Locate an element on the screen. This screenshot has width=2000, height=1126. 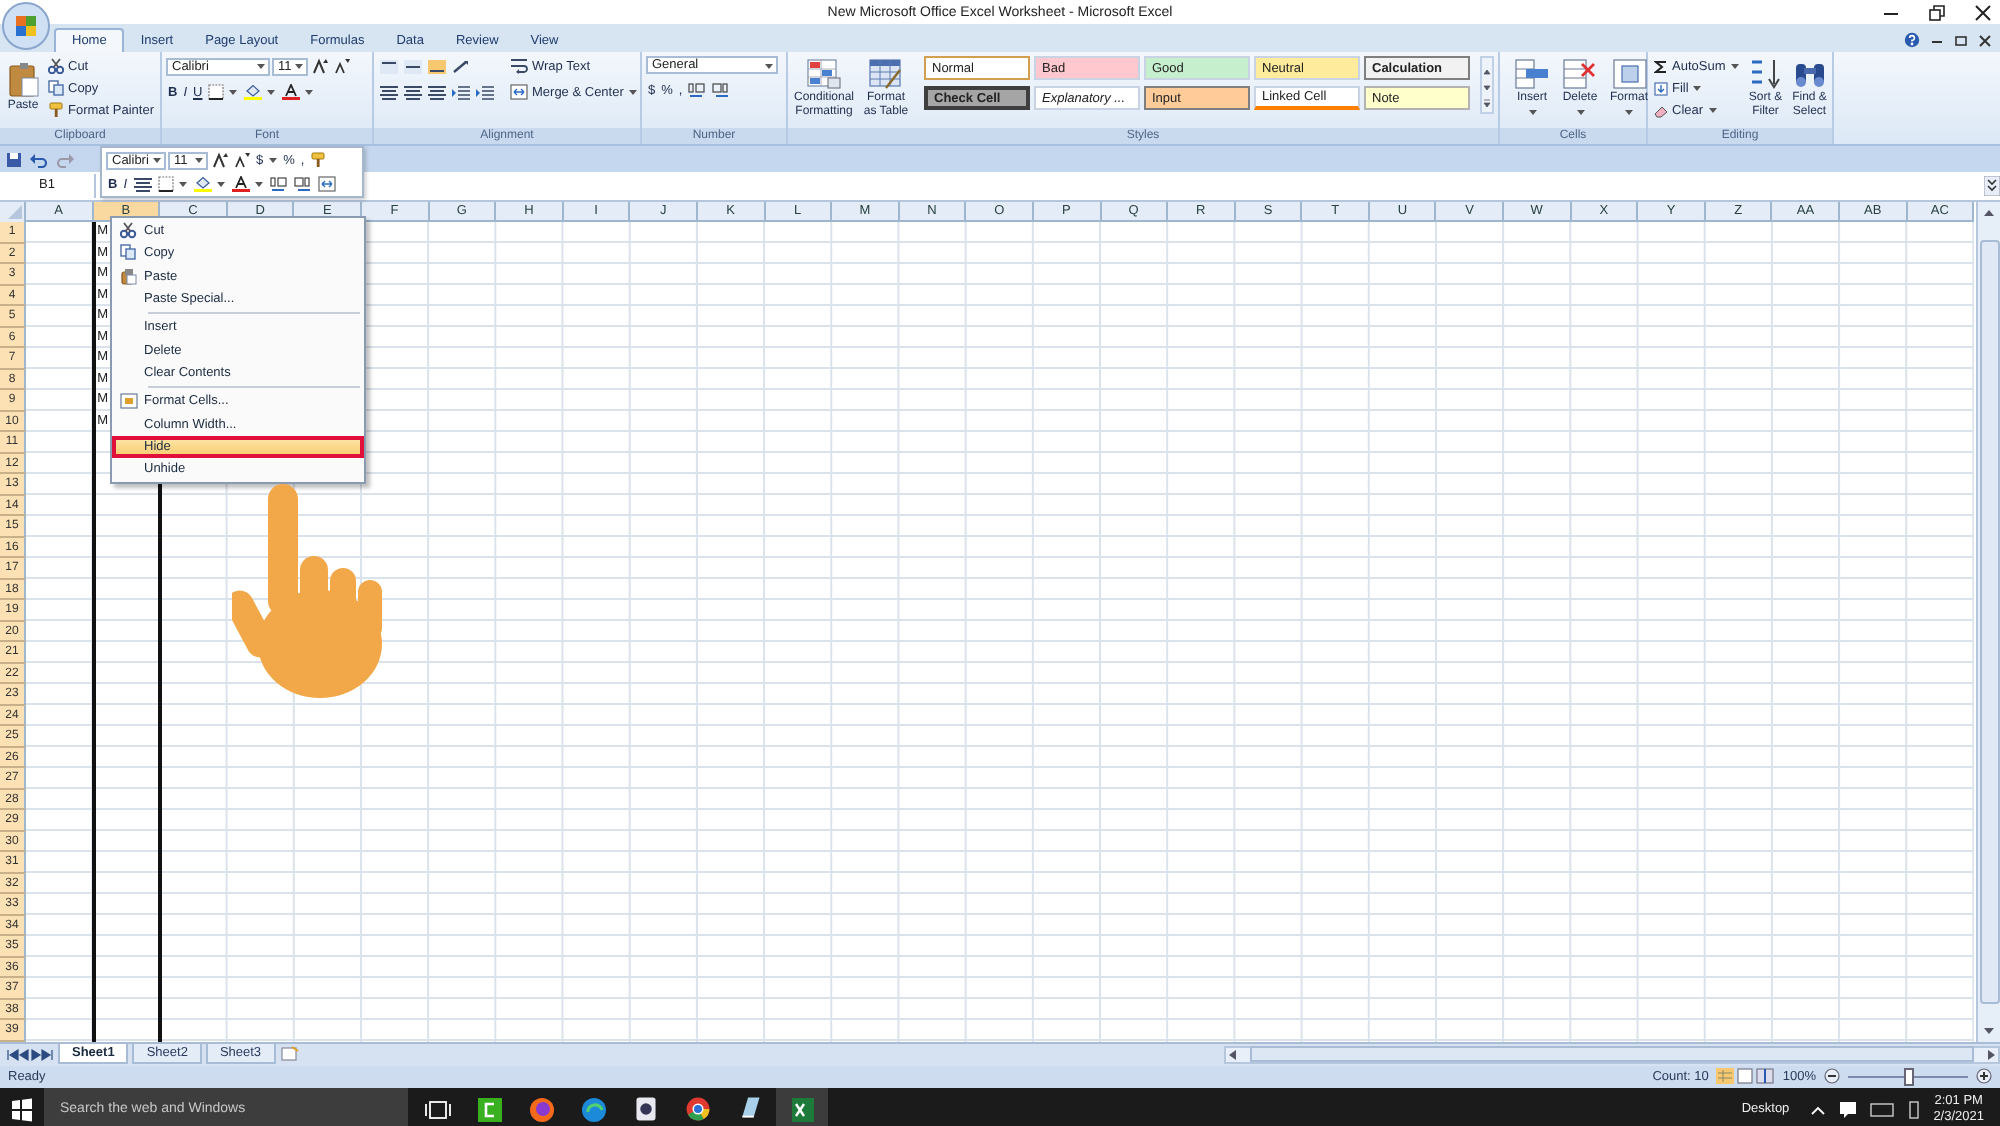
sheet-navigation-icon is located at coordinates (30, 1054).